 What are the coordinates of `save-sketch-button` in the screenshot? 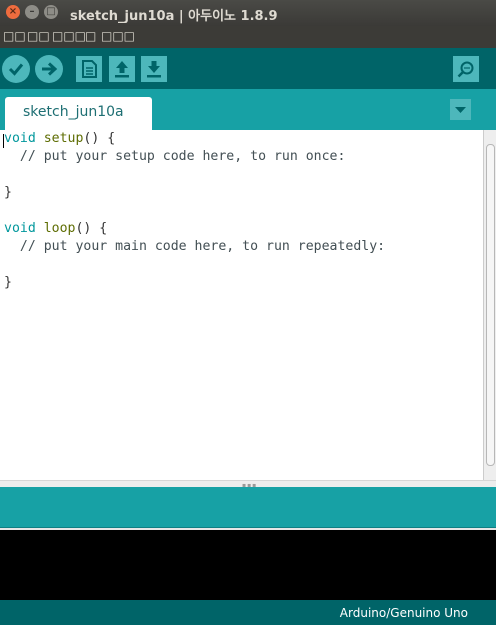 It's located at (154, 69).